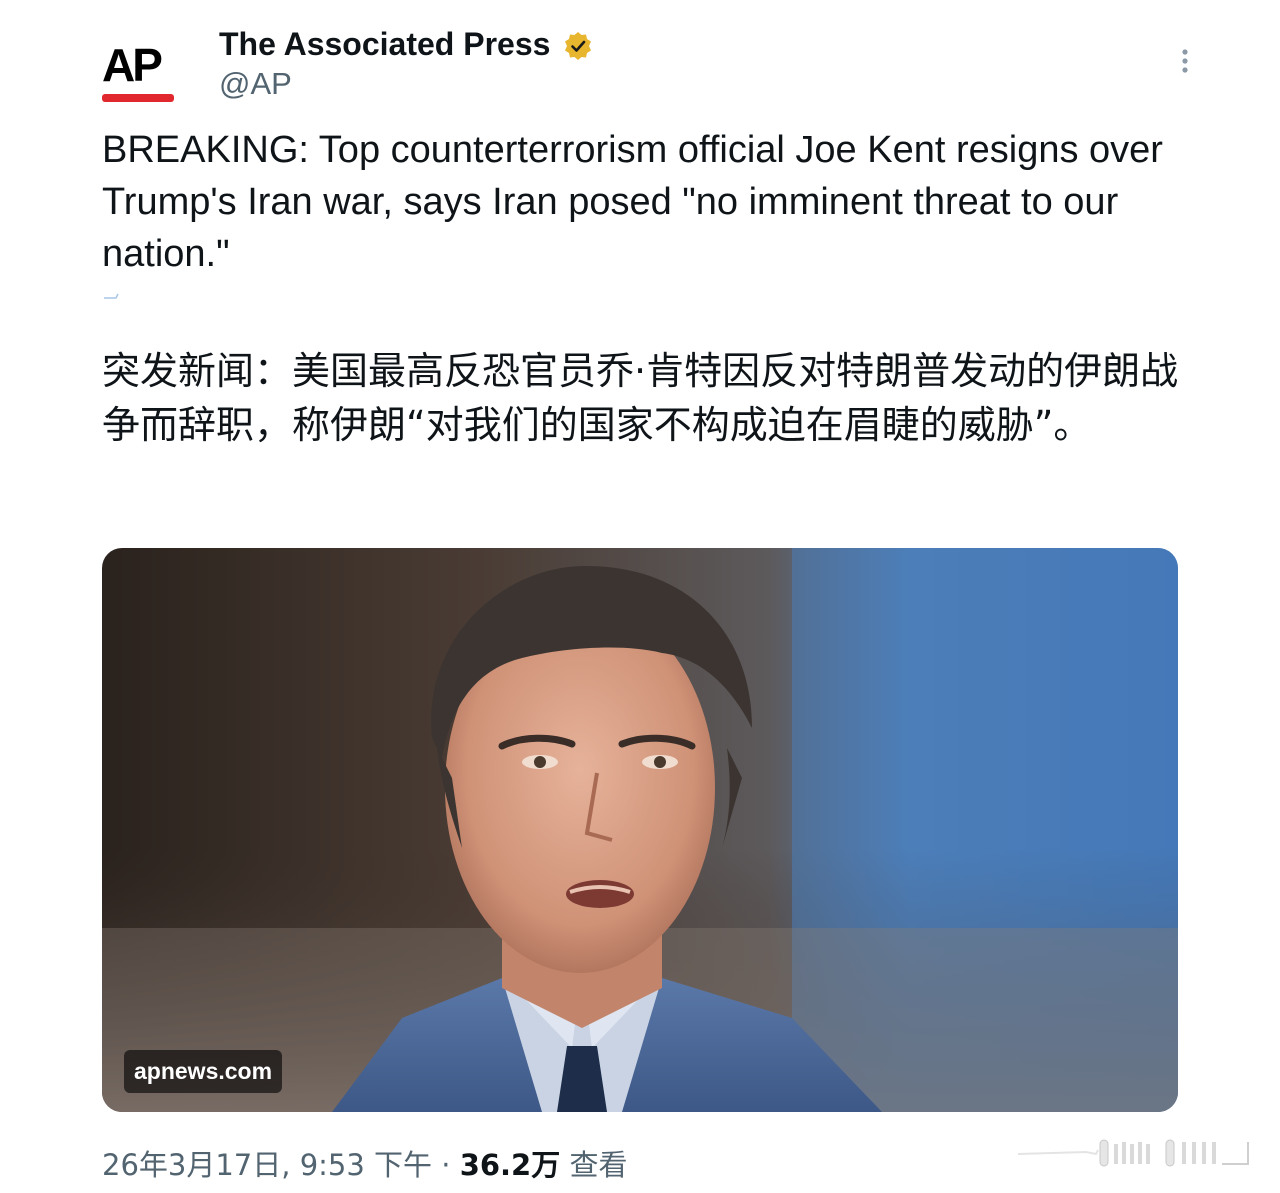 Image resolution: width=1280 pixels, height=1193 pixels. What do you see at coordinates (111, 296) in the screenshot?
I see `stray-mark` at bounding box center [111, 296].